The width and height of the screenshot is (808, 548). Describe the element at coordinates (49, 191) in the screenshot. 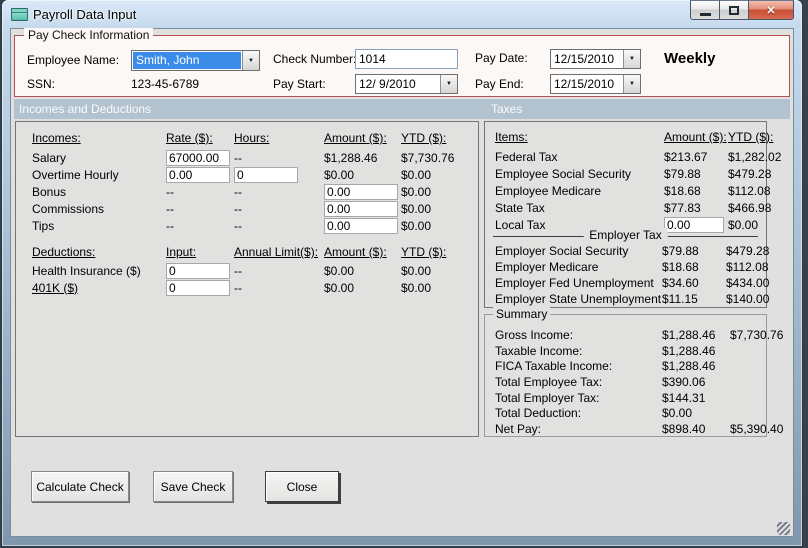

I see `income-label: Bonus` at that location.